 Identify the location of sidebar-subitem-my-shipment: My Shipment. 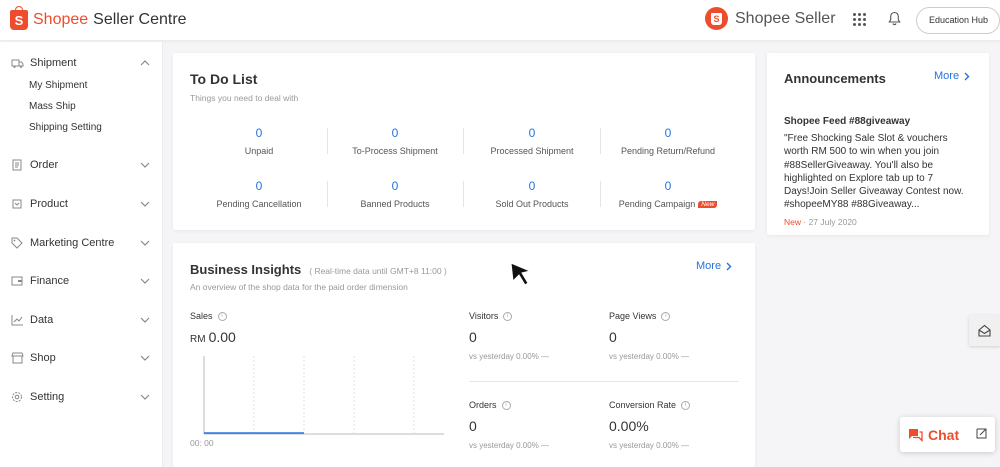
(58, 85).